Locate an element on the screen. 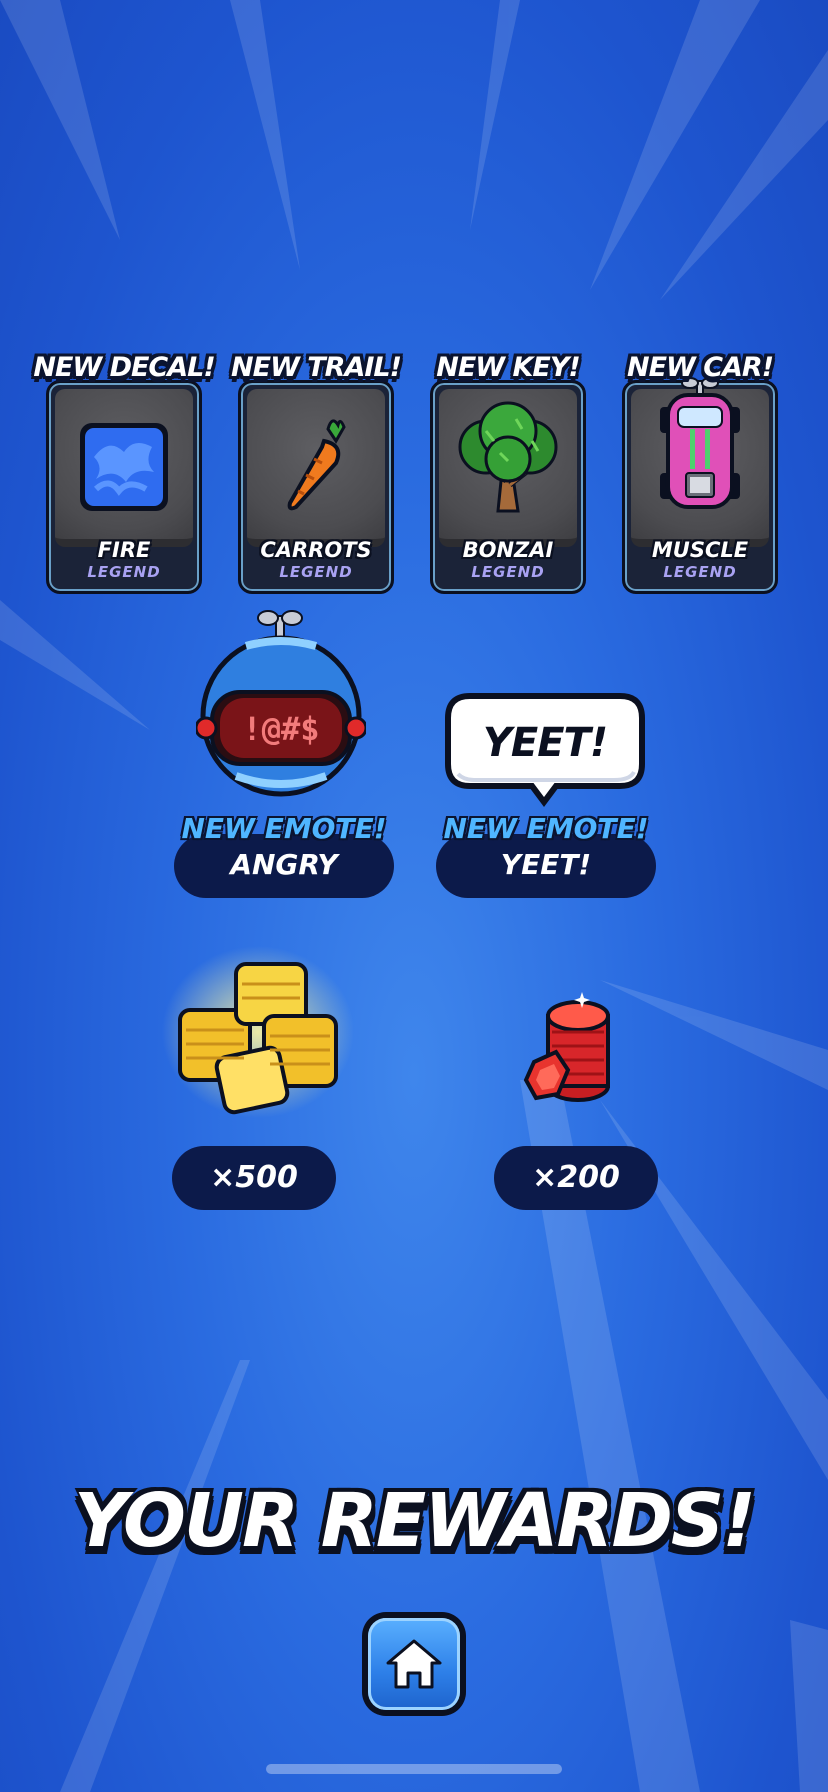  reward-name: BONZAI is located at coordinates (508, 550).